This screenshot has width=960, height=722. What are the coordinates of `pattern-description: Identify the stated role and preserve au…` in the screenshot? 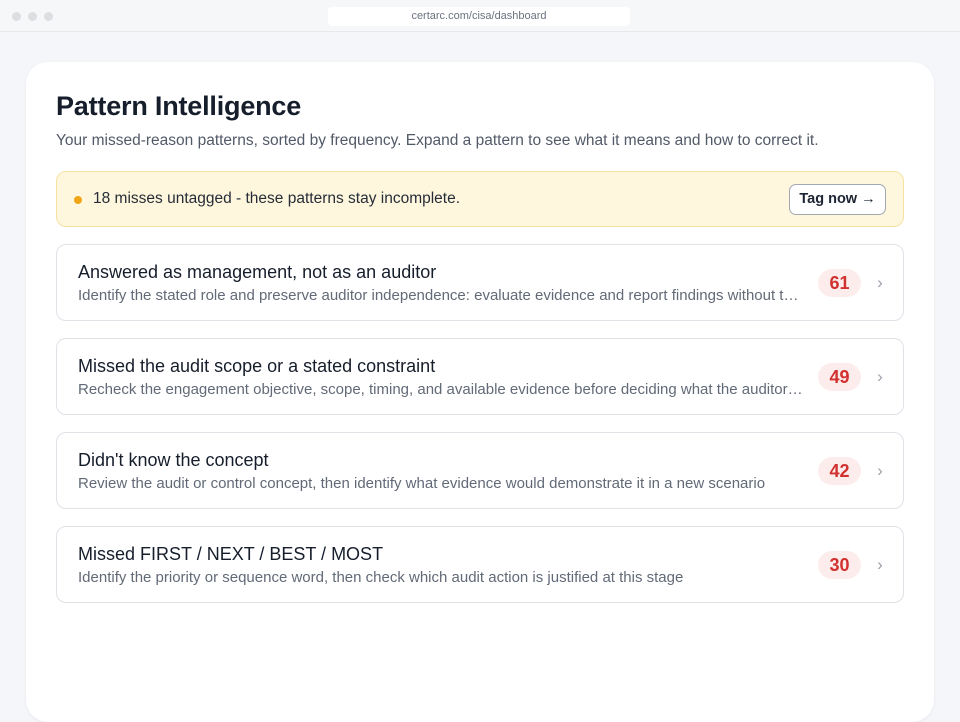 It's located at (442, 295).